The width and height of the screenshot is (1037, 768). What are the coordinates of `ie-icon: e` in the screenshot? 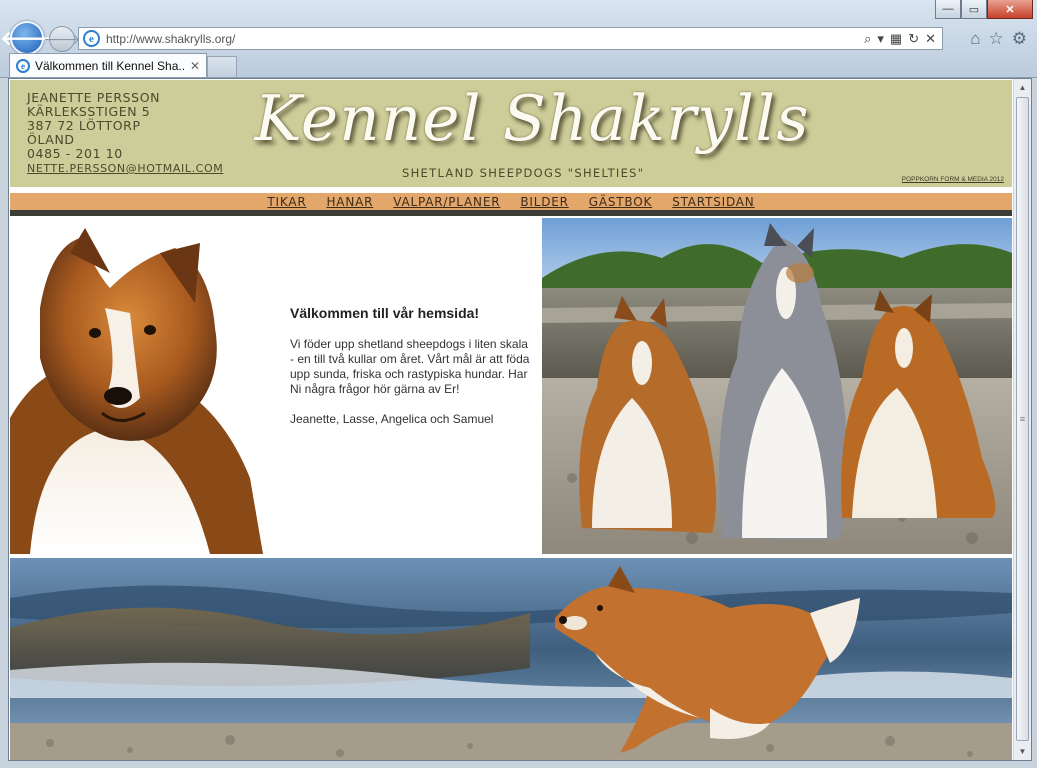 It's located at (91, 38).